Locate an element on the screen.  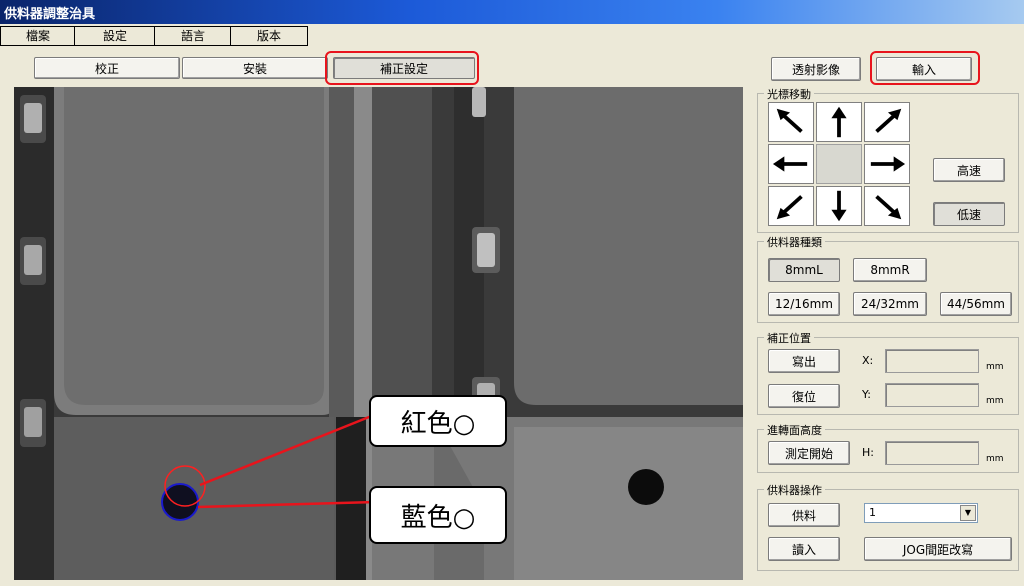
arrow-up-icon is located at coordinates (839, 122).